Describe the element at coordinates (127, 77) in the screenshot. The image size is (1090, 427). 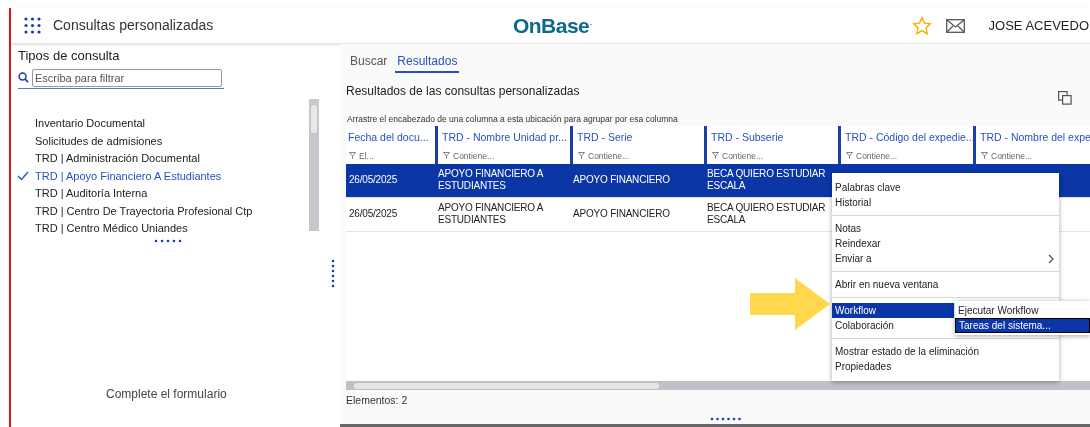
I see `filter-field: Escriba para filtrar` at that location.